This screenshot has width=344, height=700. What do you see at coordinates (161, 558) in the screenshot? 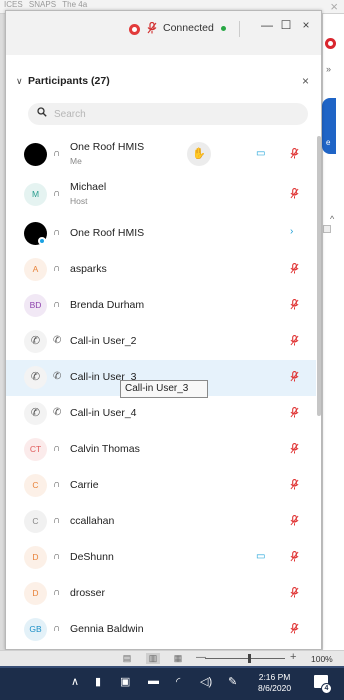
I see `participant-row: D ∩ DeShunn ▭` at bounding box center [161, 558].